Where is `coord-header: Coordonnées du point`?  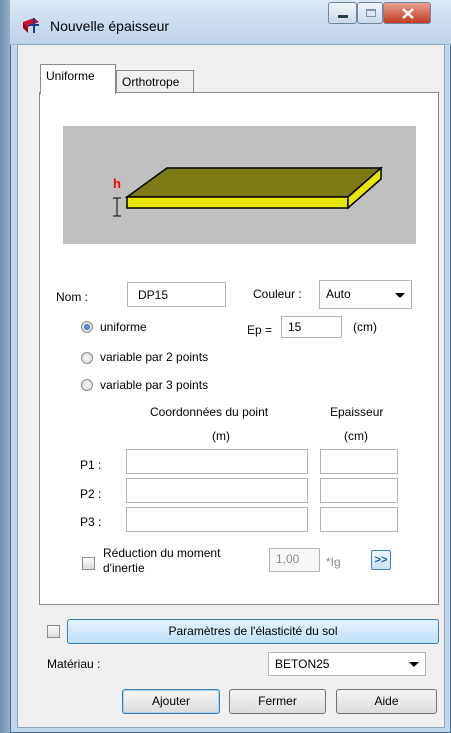 coord-header: Coordonnées du point is located at coordinates (209, 412).